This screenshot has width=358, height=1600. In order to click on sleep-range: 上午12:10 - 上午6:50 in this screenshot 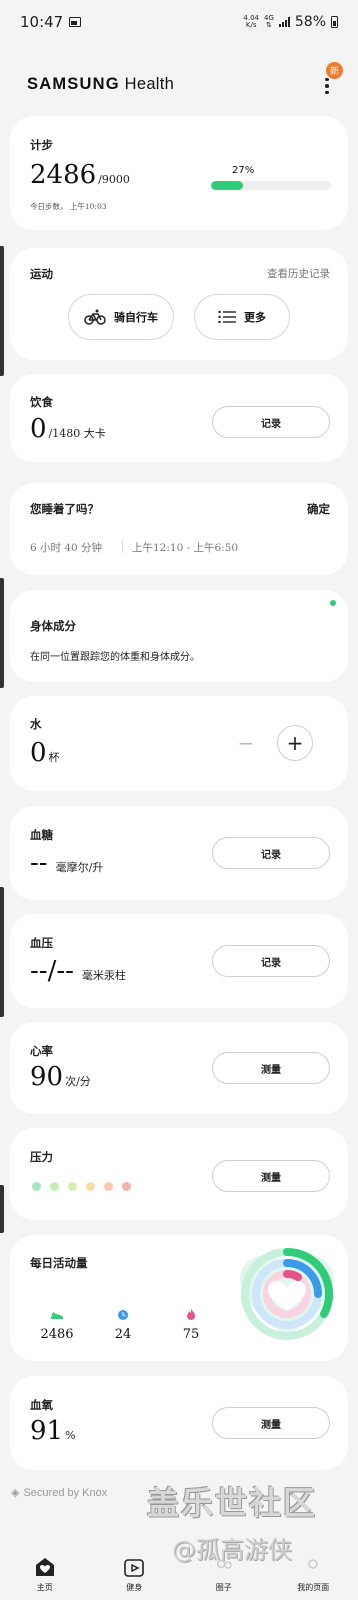, I will do `click(185, 548)`.